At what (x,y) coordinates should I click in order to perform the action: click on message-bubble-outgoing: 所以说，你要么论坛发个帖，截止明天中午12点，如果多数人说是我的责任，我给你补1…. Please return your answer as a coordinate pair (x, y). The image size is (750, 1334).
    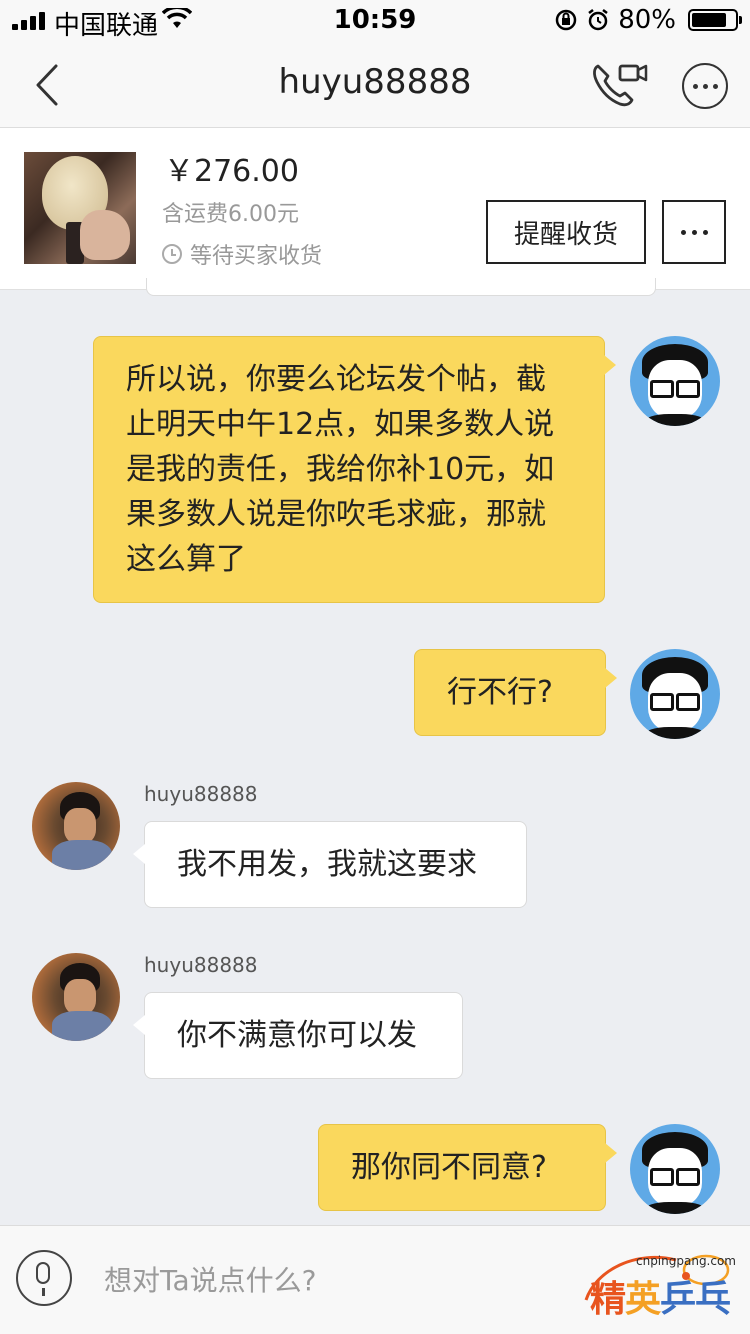
    Looking at the image, I should click on (354, 469).